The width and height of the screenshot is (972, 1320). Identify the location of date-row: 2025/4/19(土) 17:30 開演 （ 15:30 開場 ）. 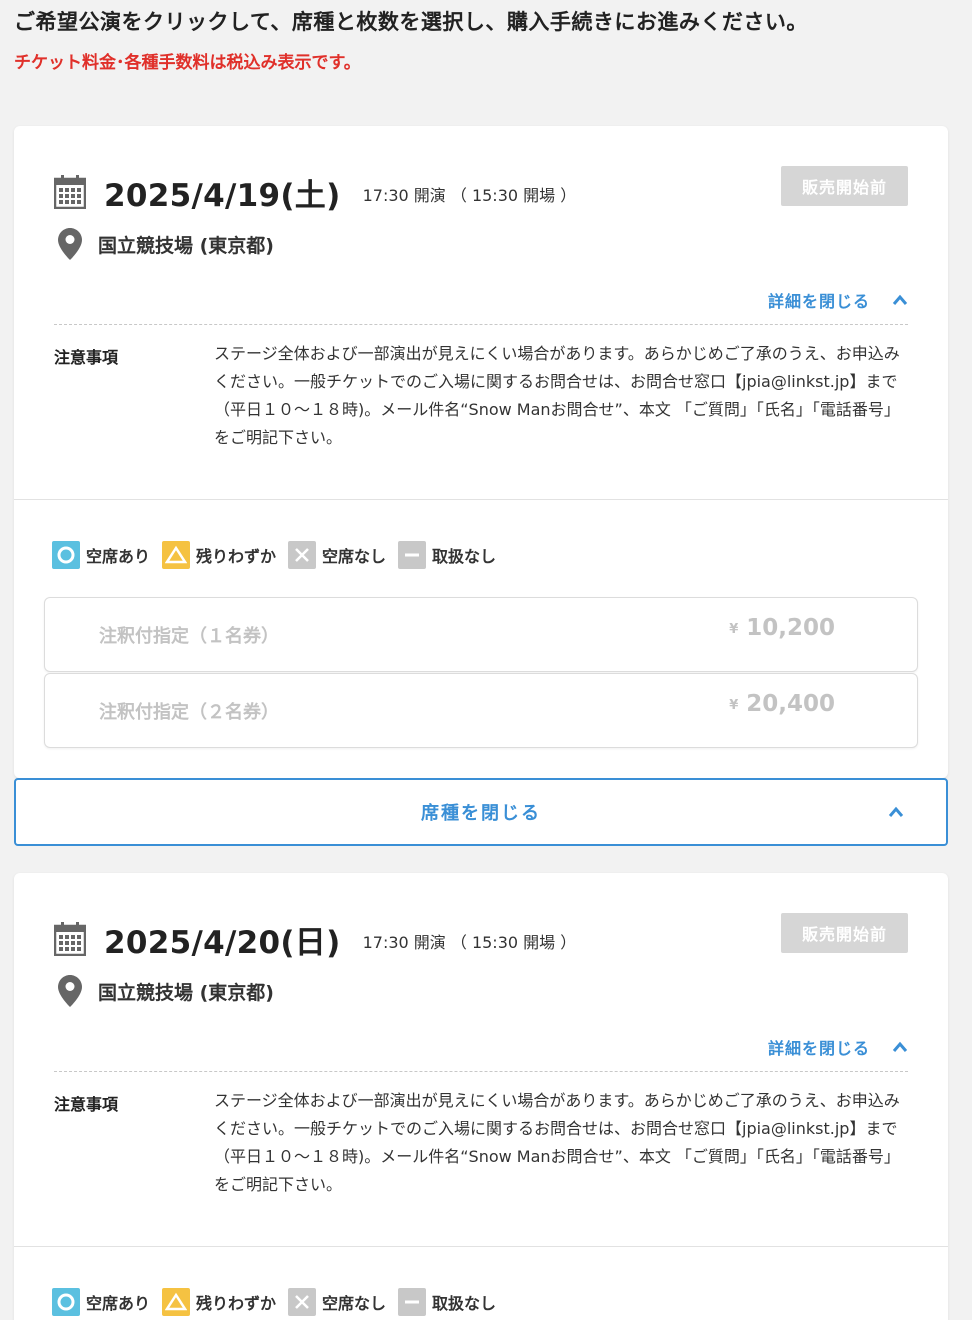
(315, 193).